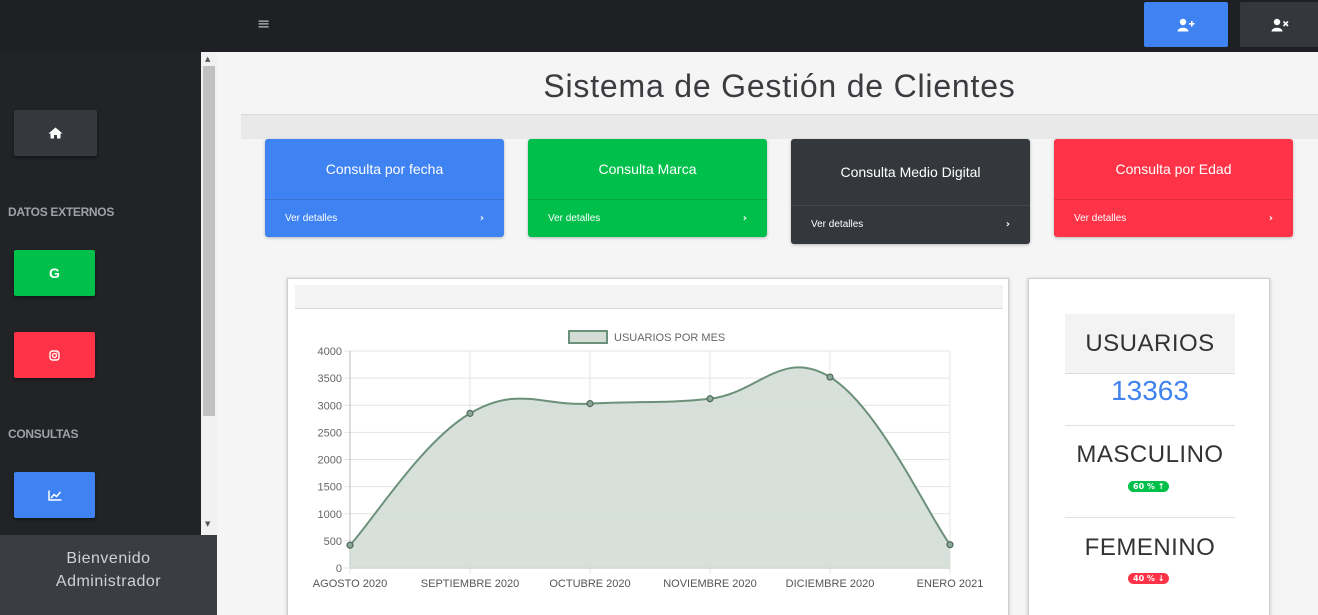 Image resolution: width=1318 pixels, height=615 pixels. Describe the element at coordinates (1150, 344) in the screenshot. I see `users-label: USUARIOS` at that location.